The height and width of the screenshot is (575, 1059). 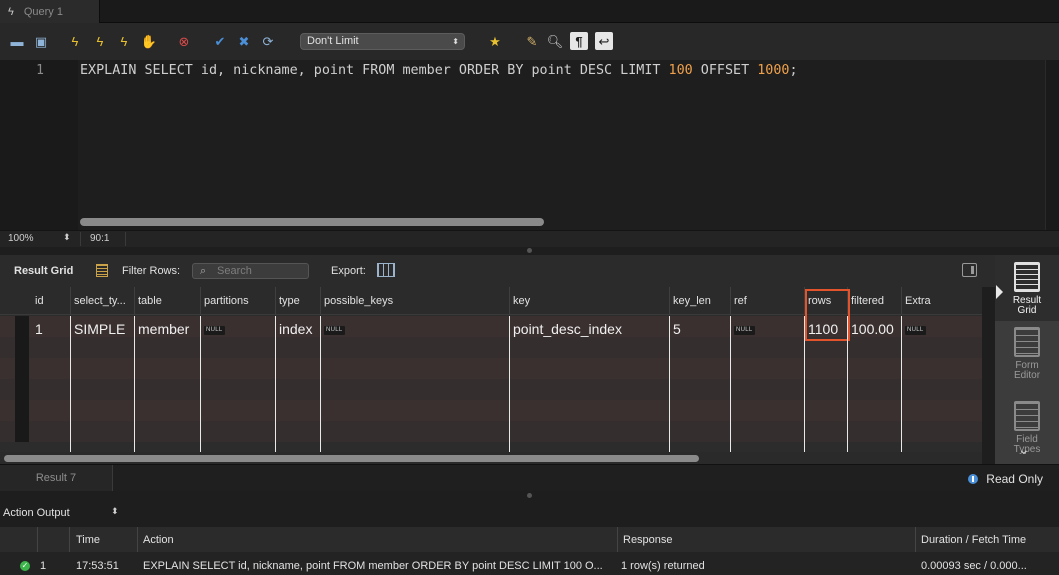 I want to click on zoom-level: 100%, so click(x=21, y=238).